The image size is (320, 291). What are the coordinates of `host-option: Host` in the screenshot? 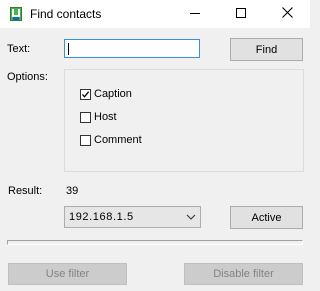 It's located at (98, 117).